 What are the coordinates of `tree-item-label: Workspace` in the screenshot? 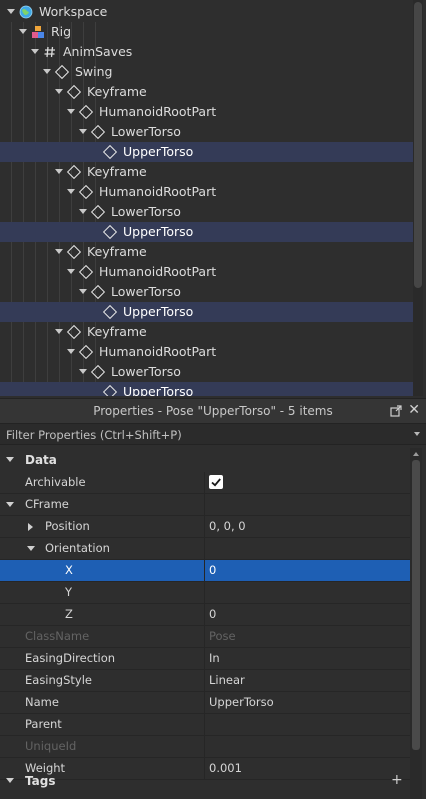 It's located at (73, 11).